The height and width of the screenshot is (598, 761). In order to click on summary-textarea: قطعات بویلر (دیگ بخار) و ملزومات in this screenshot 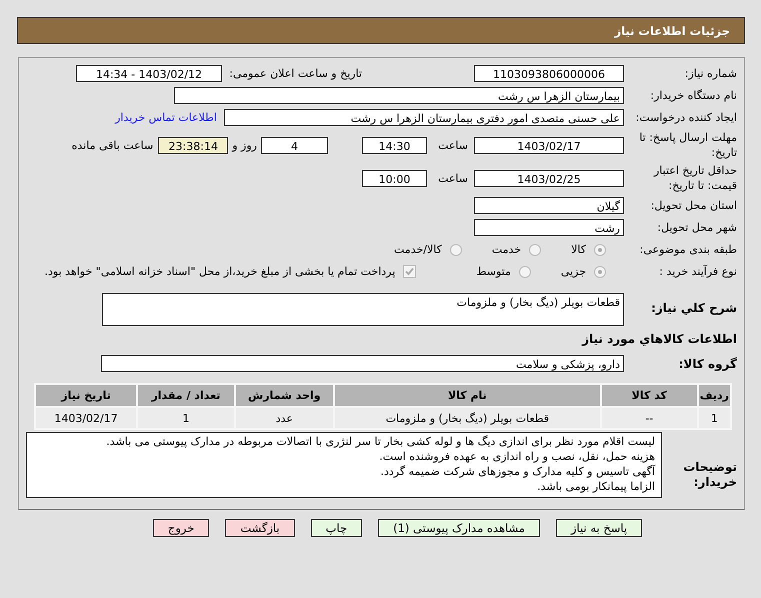, I will do `click(363, 309)`.